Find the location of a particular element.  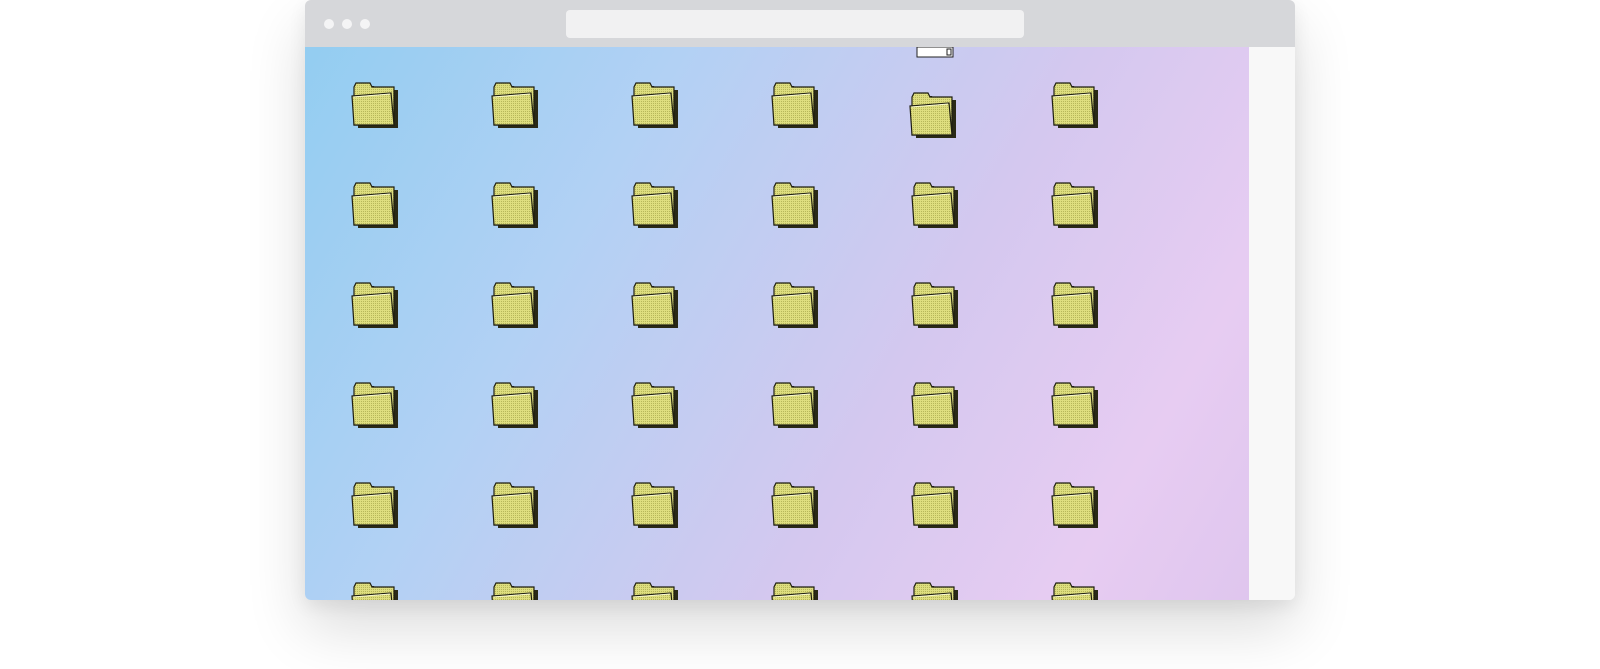

page-gutter is located at coordinates (1272, 323).